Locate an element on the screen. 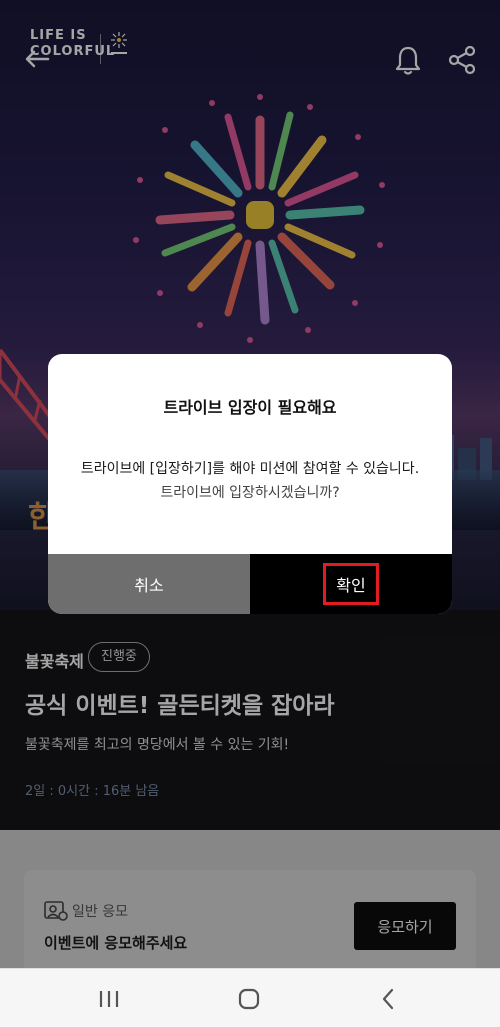  system-nav-bar is located at coordinates (250, 997).